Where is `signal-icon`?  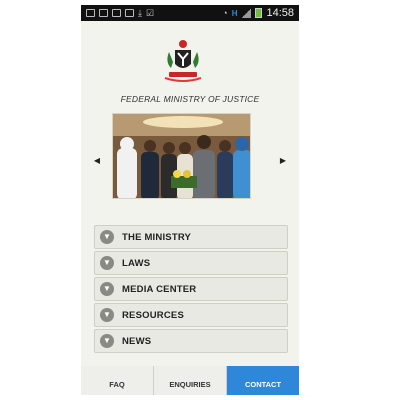
signal-icon is located at coordinates (246, 13).